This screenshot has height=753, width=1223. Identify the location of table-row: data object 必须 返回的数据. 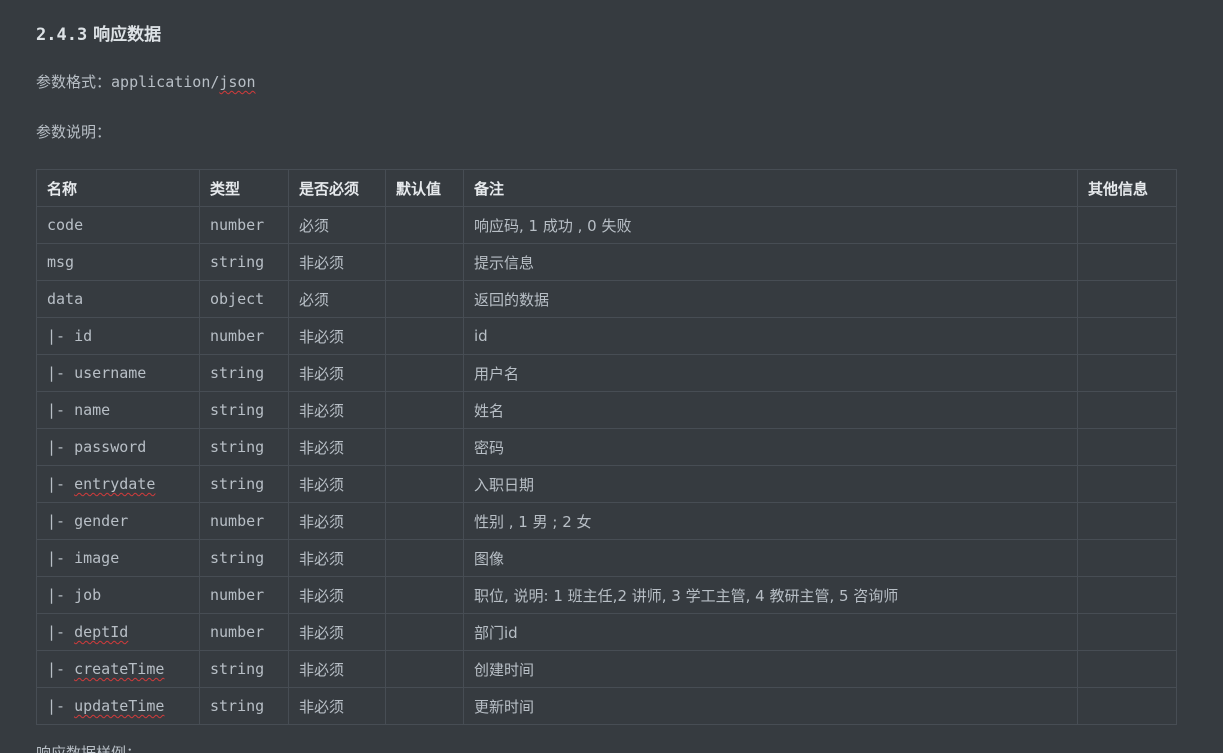
(606, 299).